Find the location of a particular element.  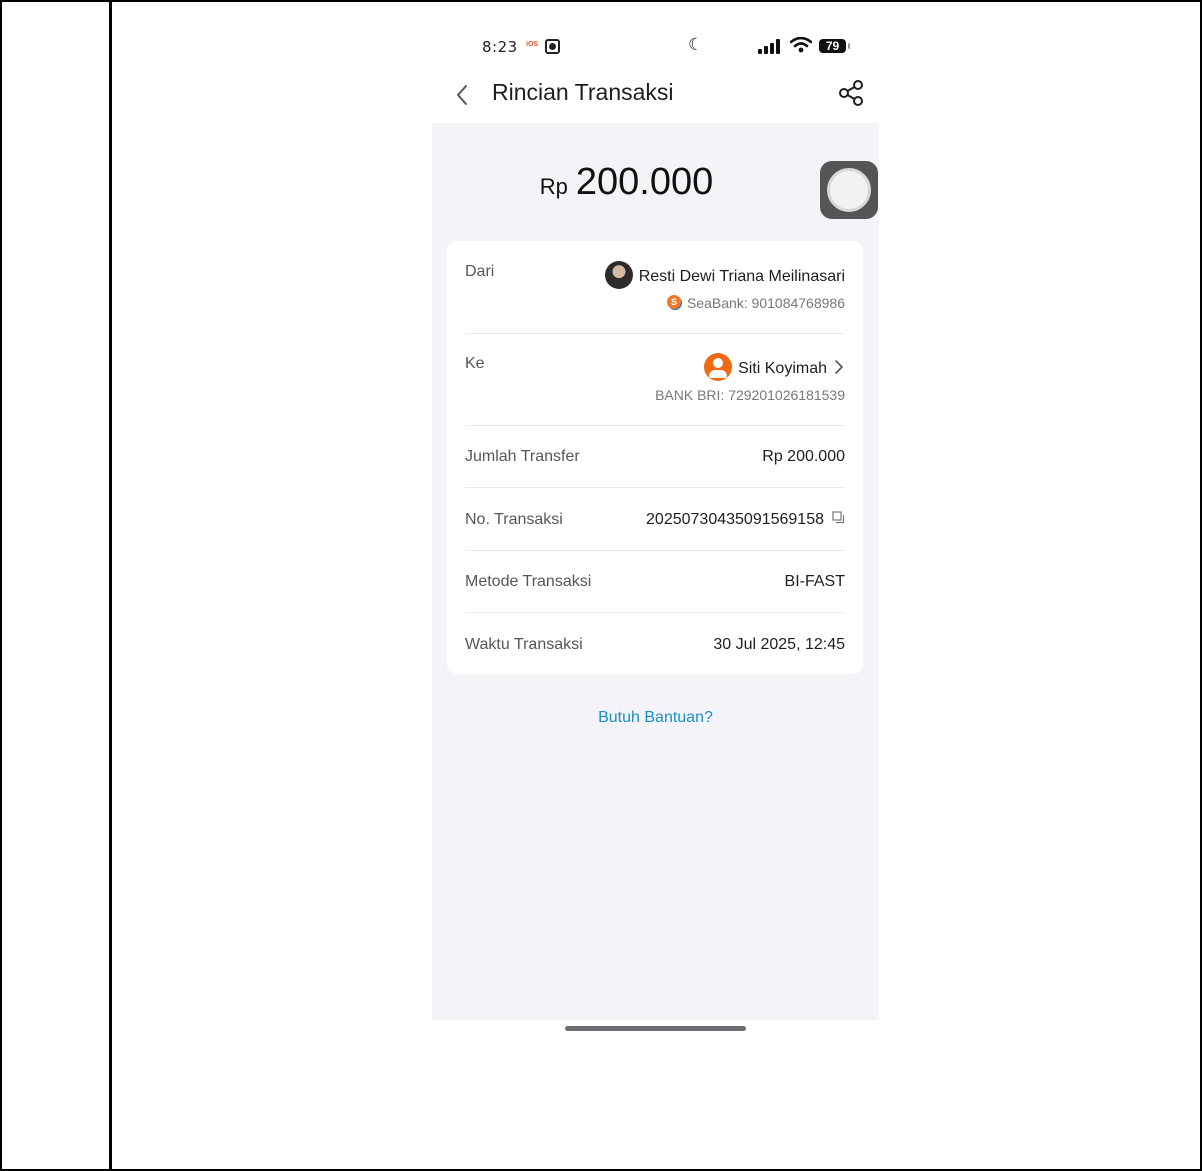

recipient-name: Siti Koyimah is located at coordinates (782, 369).